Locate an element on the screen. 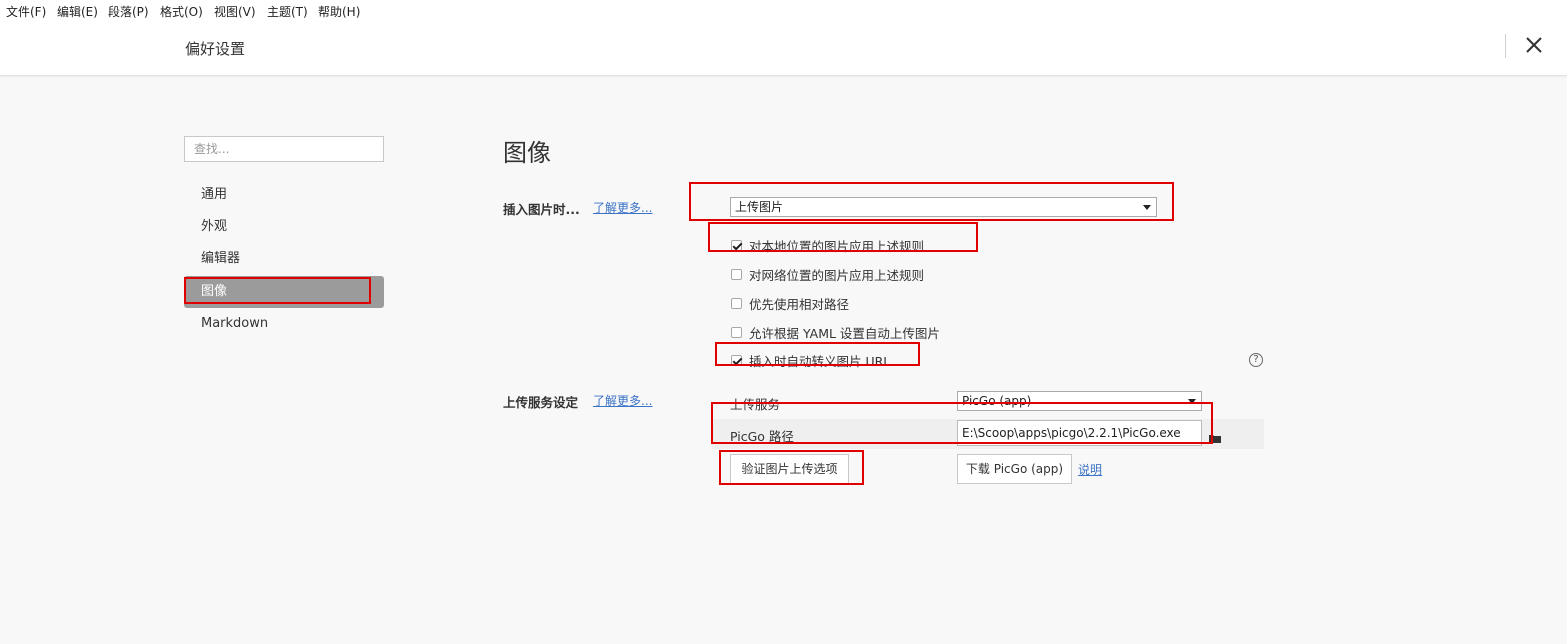 The image size is (1567, 644). instructions-link: 说明 is located at coordinates (1090, 469).